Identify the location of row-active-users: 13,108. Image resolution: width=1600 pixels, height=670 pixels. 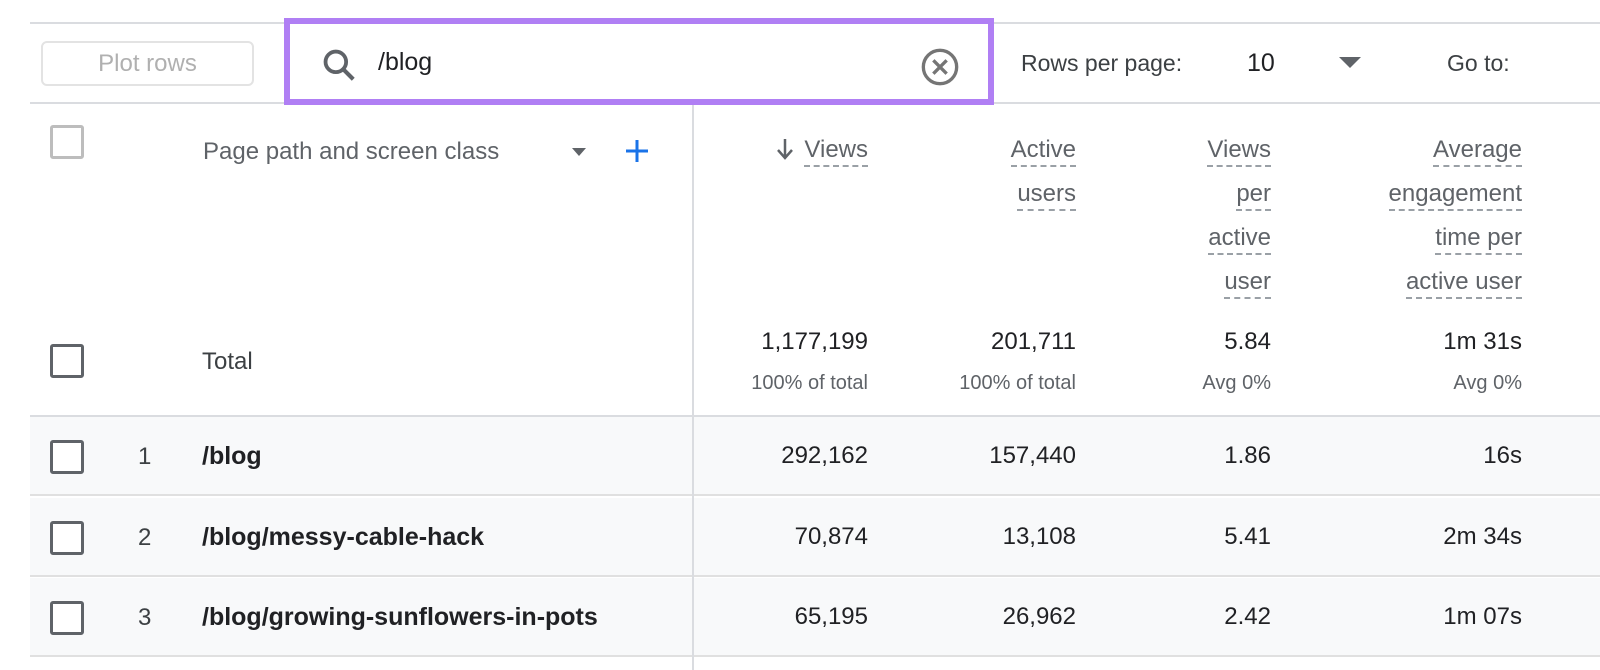
(1039, 536).